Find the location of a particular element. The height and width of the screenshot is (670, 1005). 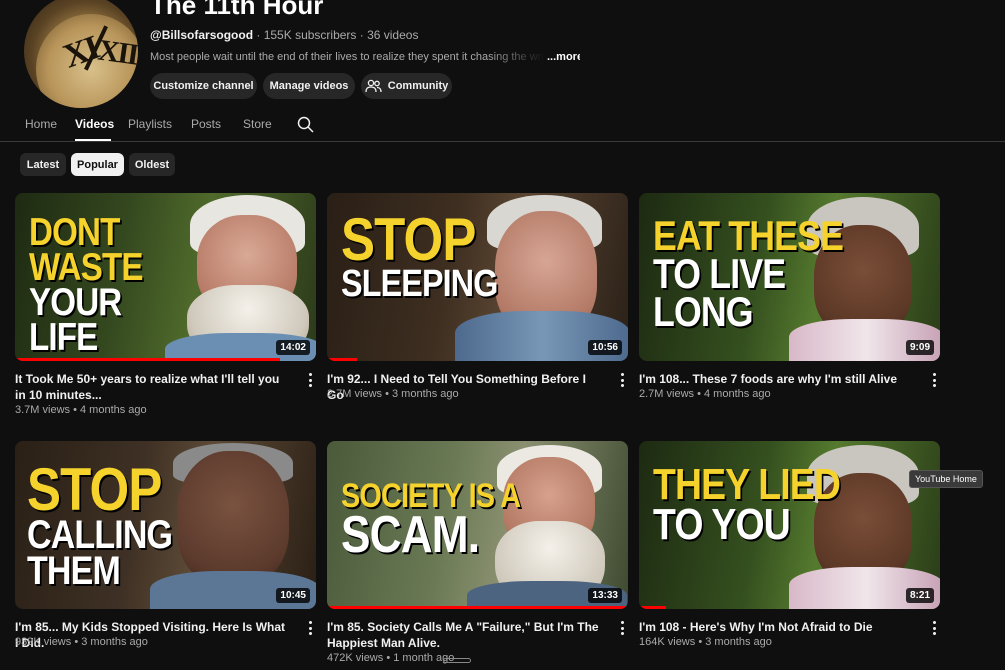

caption-line: SLEEPING is located at coordinates (419, 284).